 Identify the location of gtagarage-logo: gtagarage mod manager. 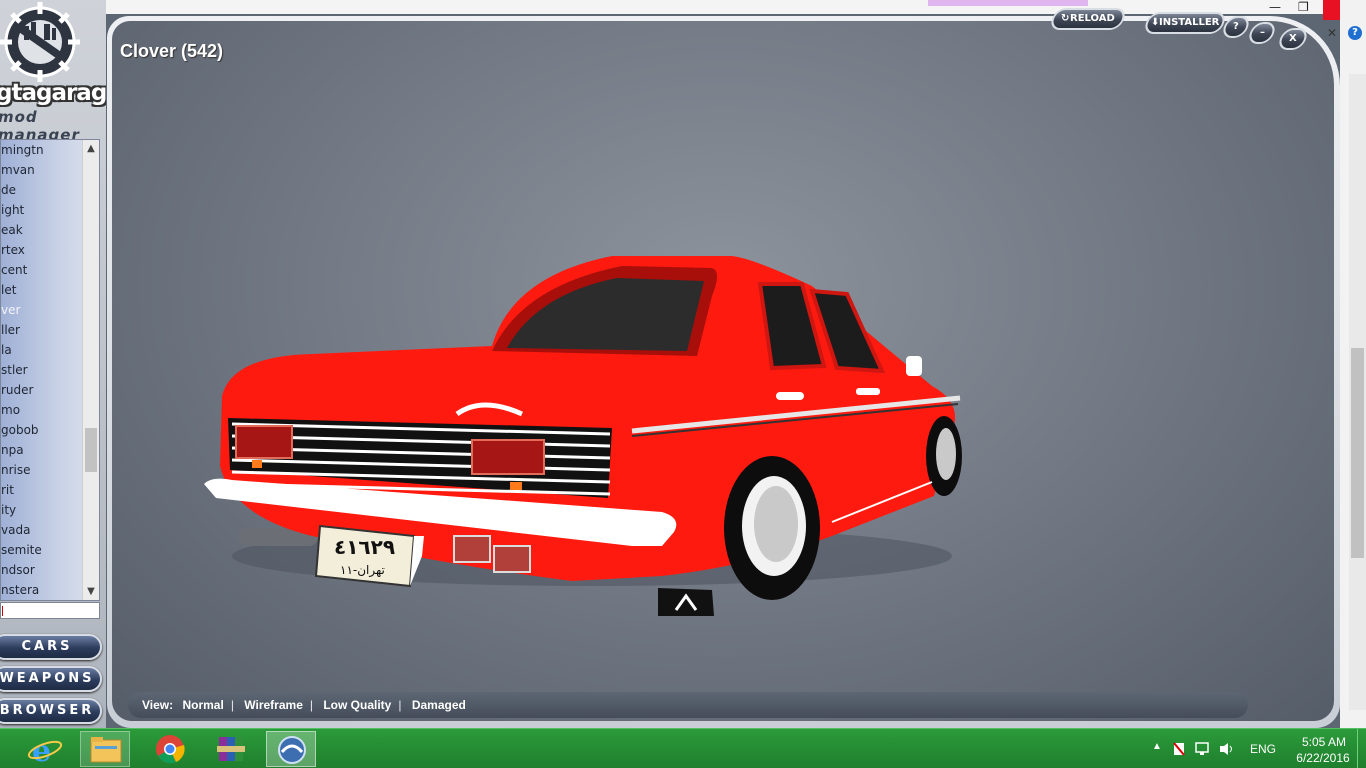
(53, 72).